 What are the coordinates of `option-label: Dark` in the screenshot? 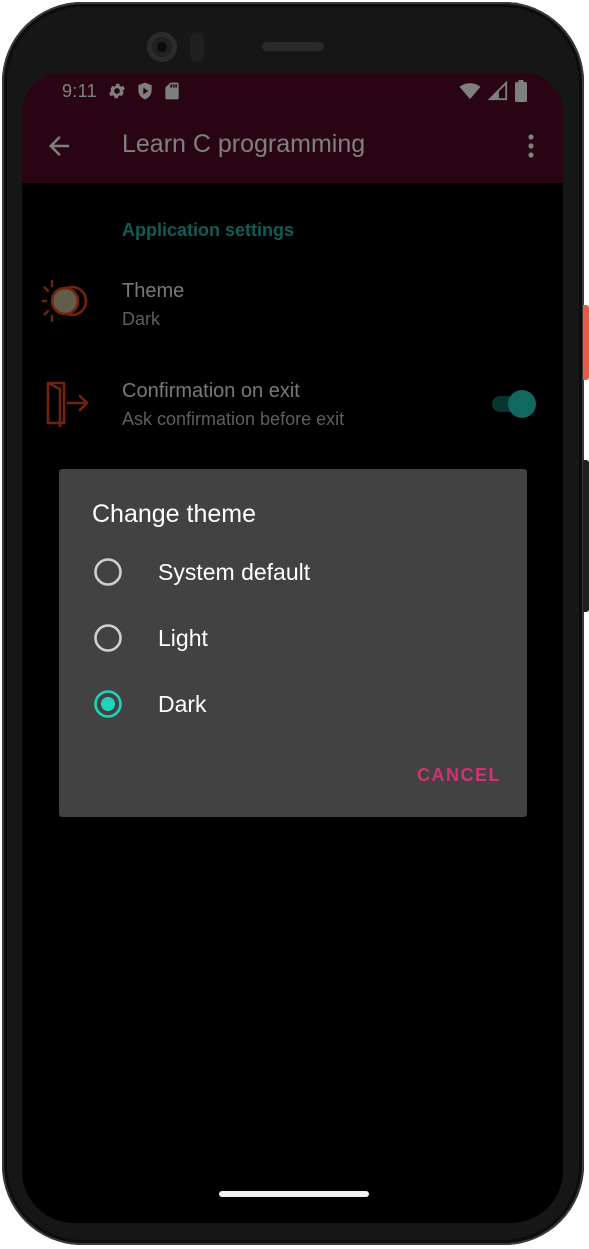 It's located at (182, 704).